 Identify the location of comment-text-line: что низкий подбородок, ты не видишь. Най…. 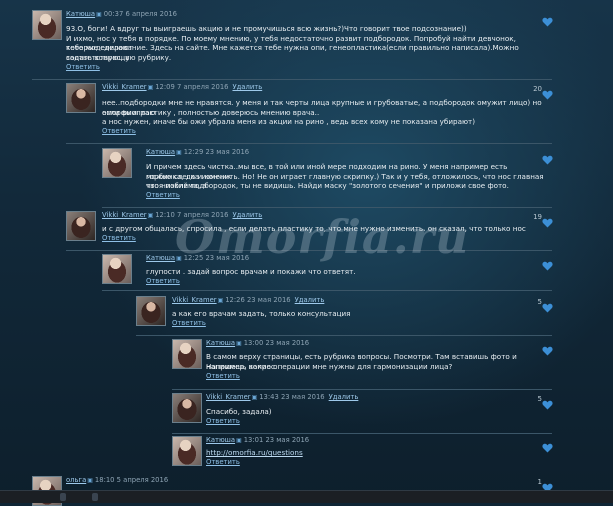
(327, 186).